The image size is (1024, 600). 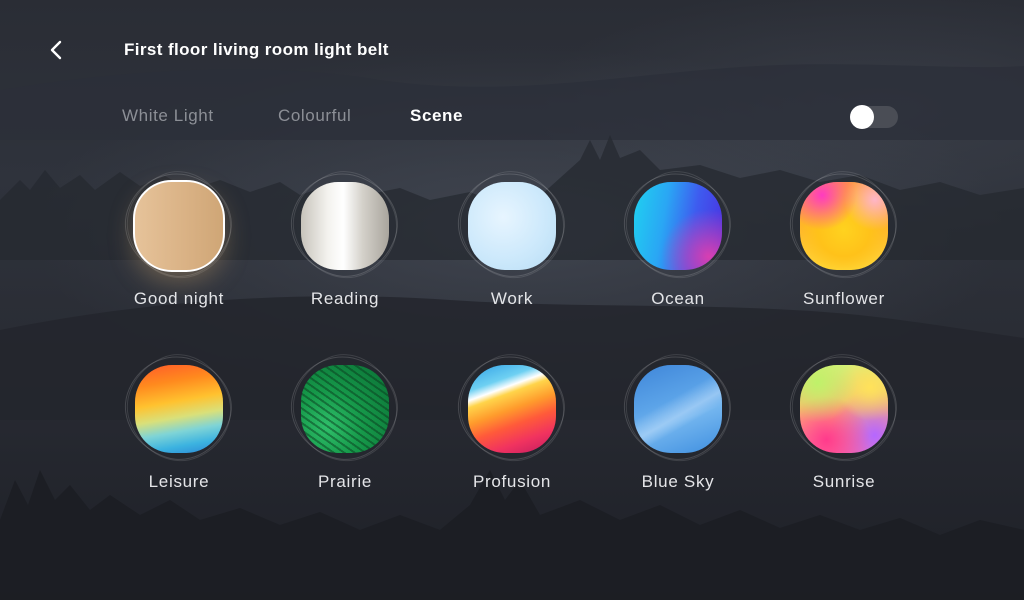 What do you see at coordinates (678, 298) in the screenshot?
I see `scene-label: Ocean` at bounding box center [678, 298].